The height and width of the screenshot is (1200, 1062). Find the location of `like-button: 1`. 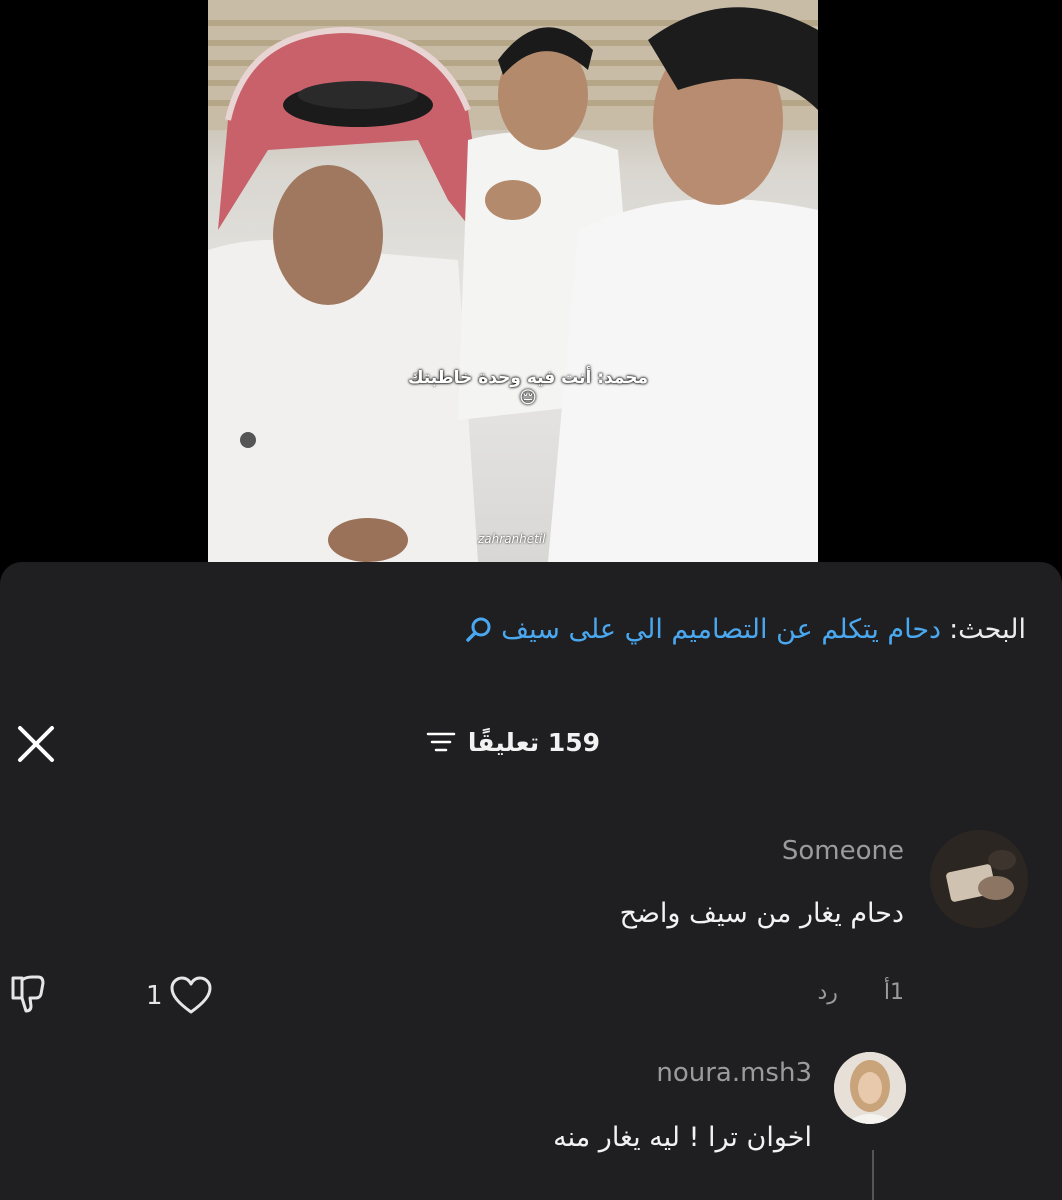

like-button: 1 is located at coordinates (179, 996).